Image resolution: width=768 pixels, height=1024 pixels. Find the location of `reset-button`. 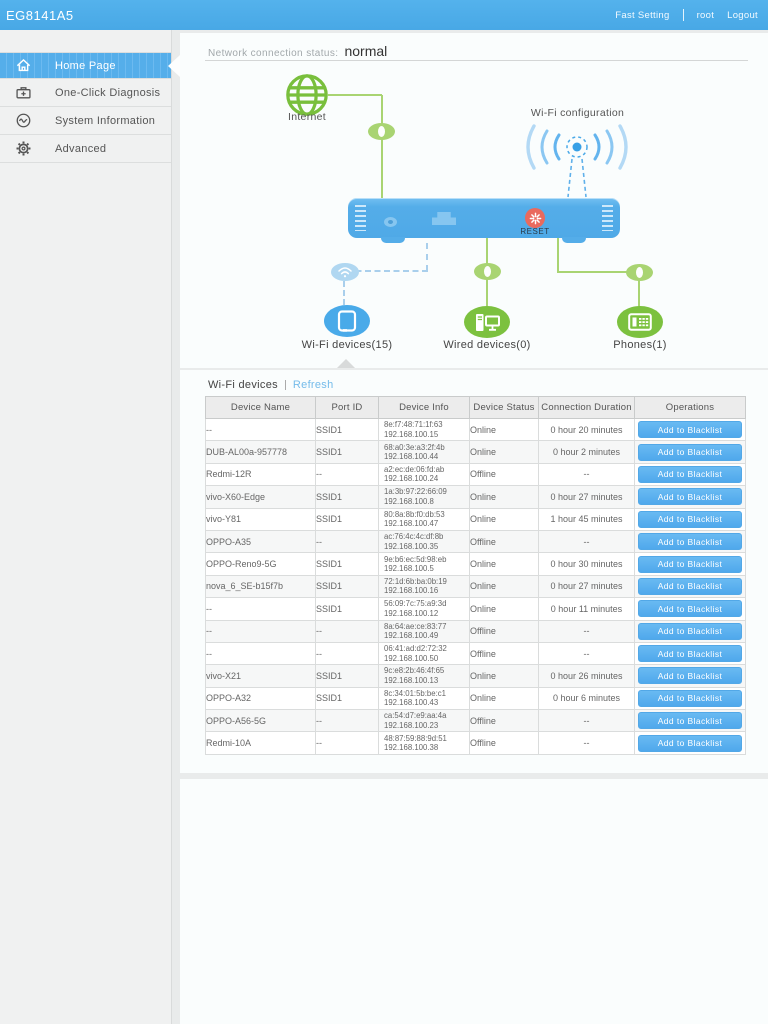

reset-button is located at coordinates (535, 218).